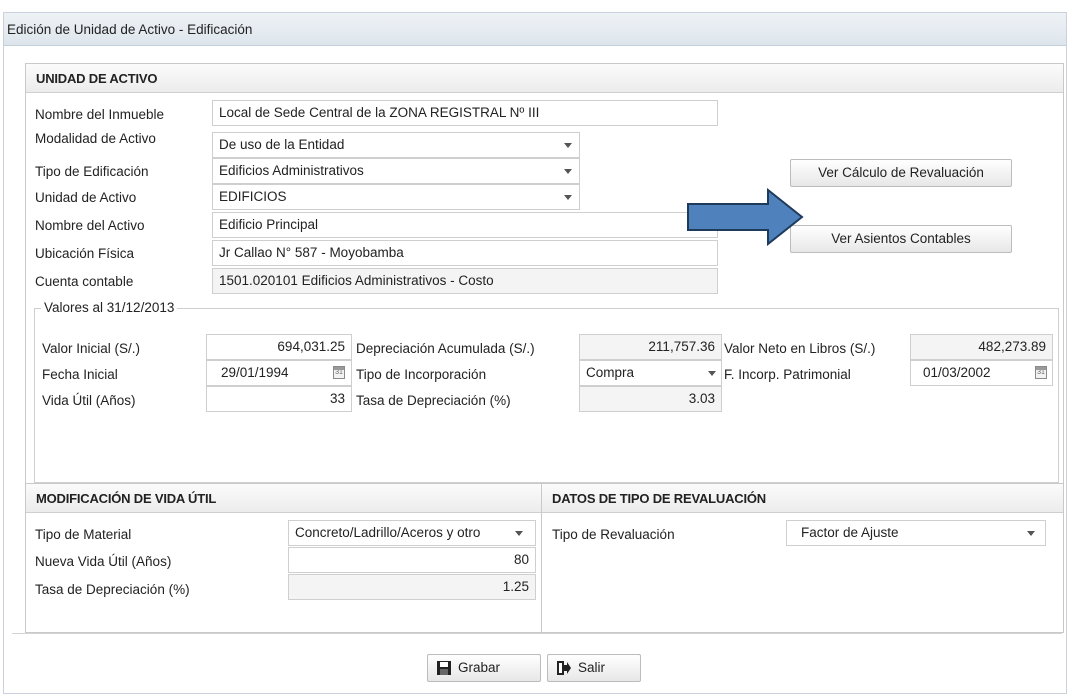  Describe the element at coordinates (89, 400) in the screenshot. I see `vida-util-label: Vida Útil (Años)` at that location.